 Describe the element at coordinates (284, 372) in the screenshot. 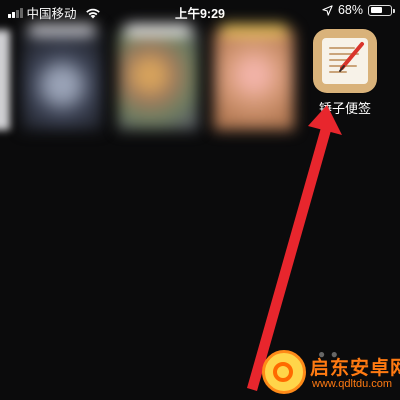

I see `watermark-logo-icon` at that location.